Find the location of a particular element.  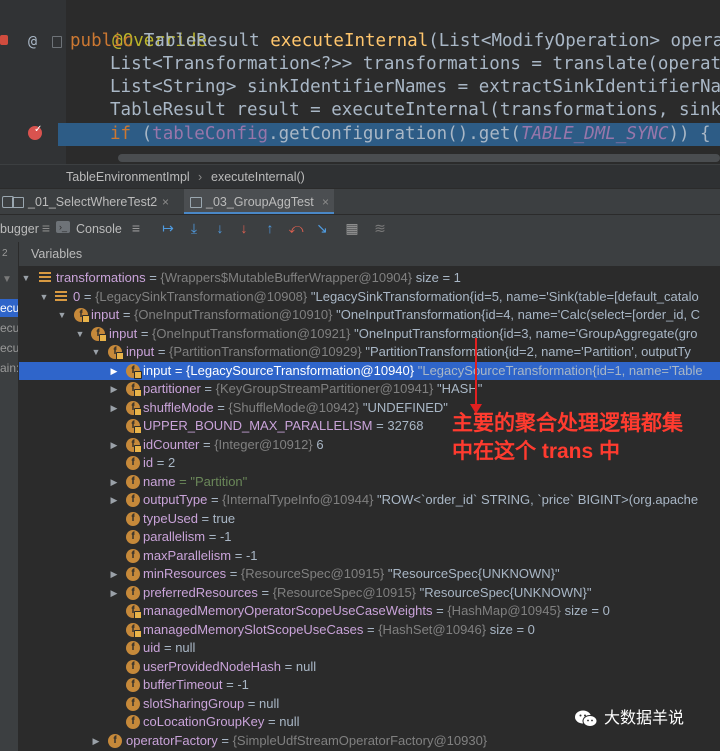

trace-icon: ≋ is located at coordinates (380, 228).